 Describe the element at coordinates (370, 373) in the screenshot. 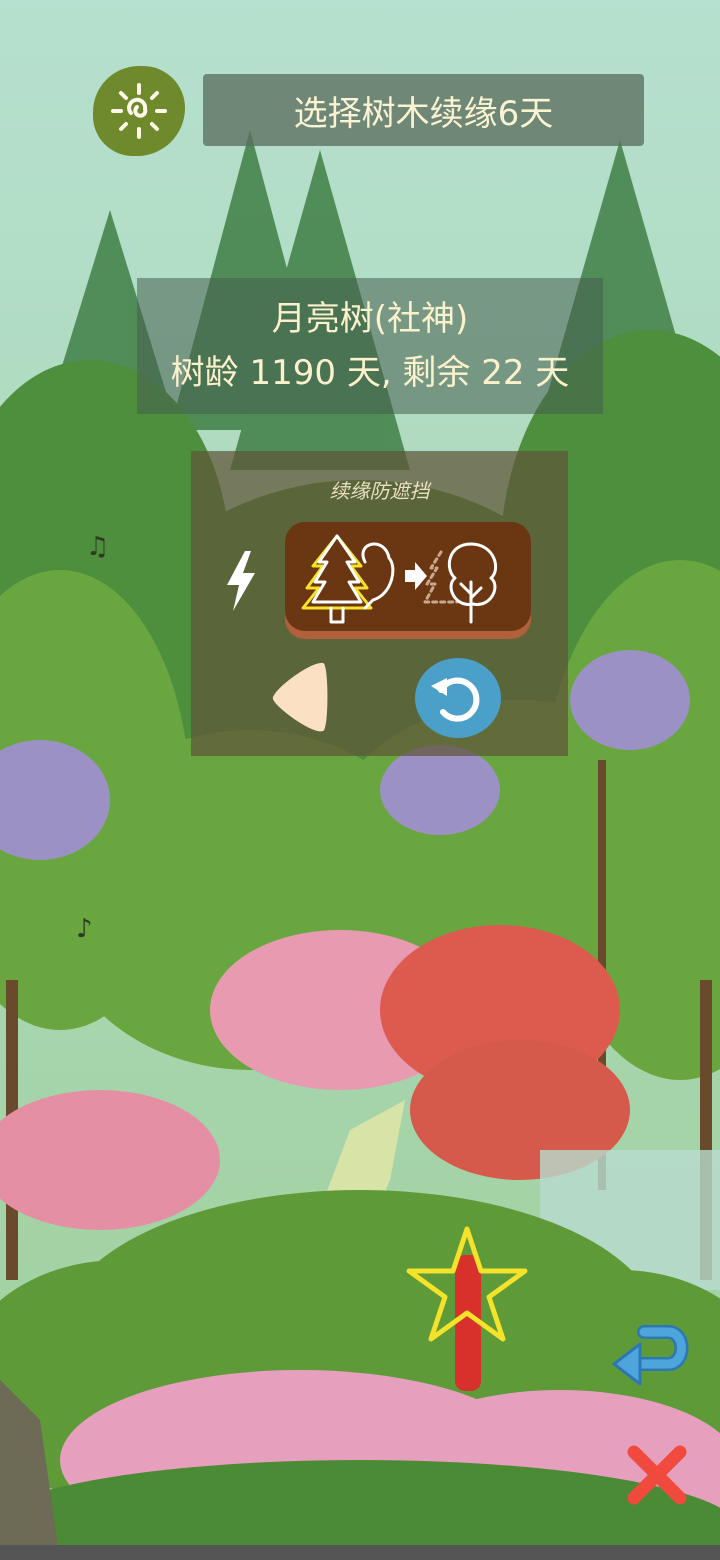

I see `tree-age: 树龄 1190 天, 剩余 22 天` at that location.